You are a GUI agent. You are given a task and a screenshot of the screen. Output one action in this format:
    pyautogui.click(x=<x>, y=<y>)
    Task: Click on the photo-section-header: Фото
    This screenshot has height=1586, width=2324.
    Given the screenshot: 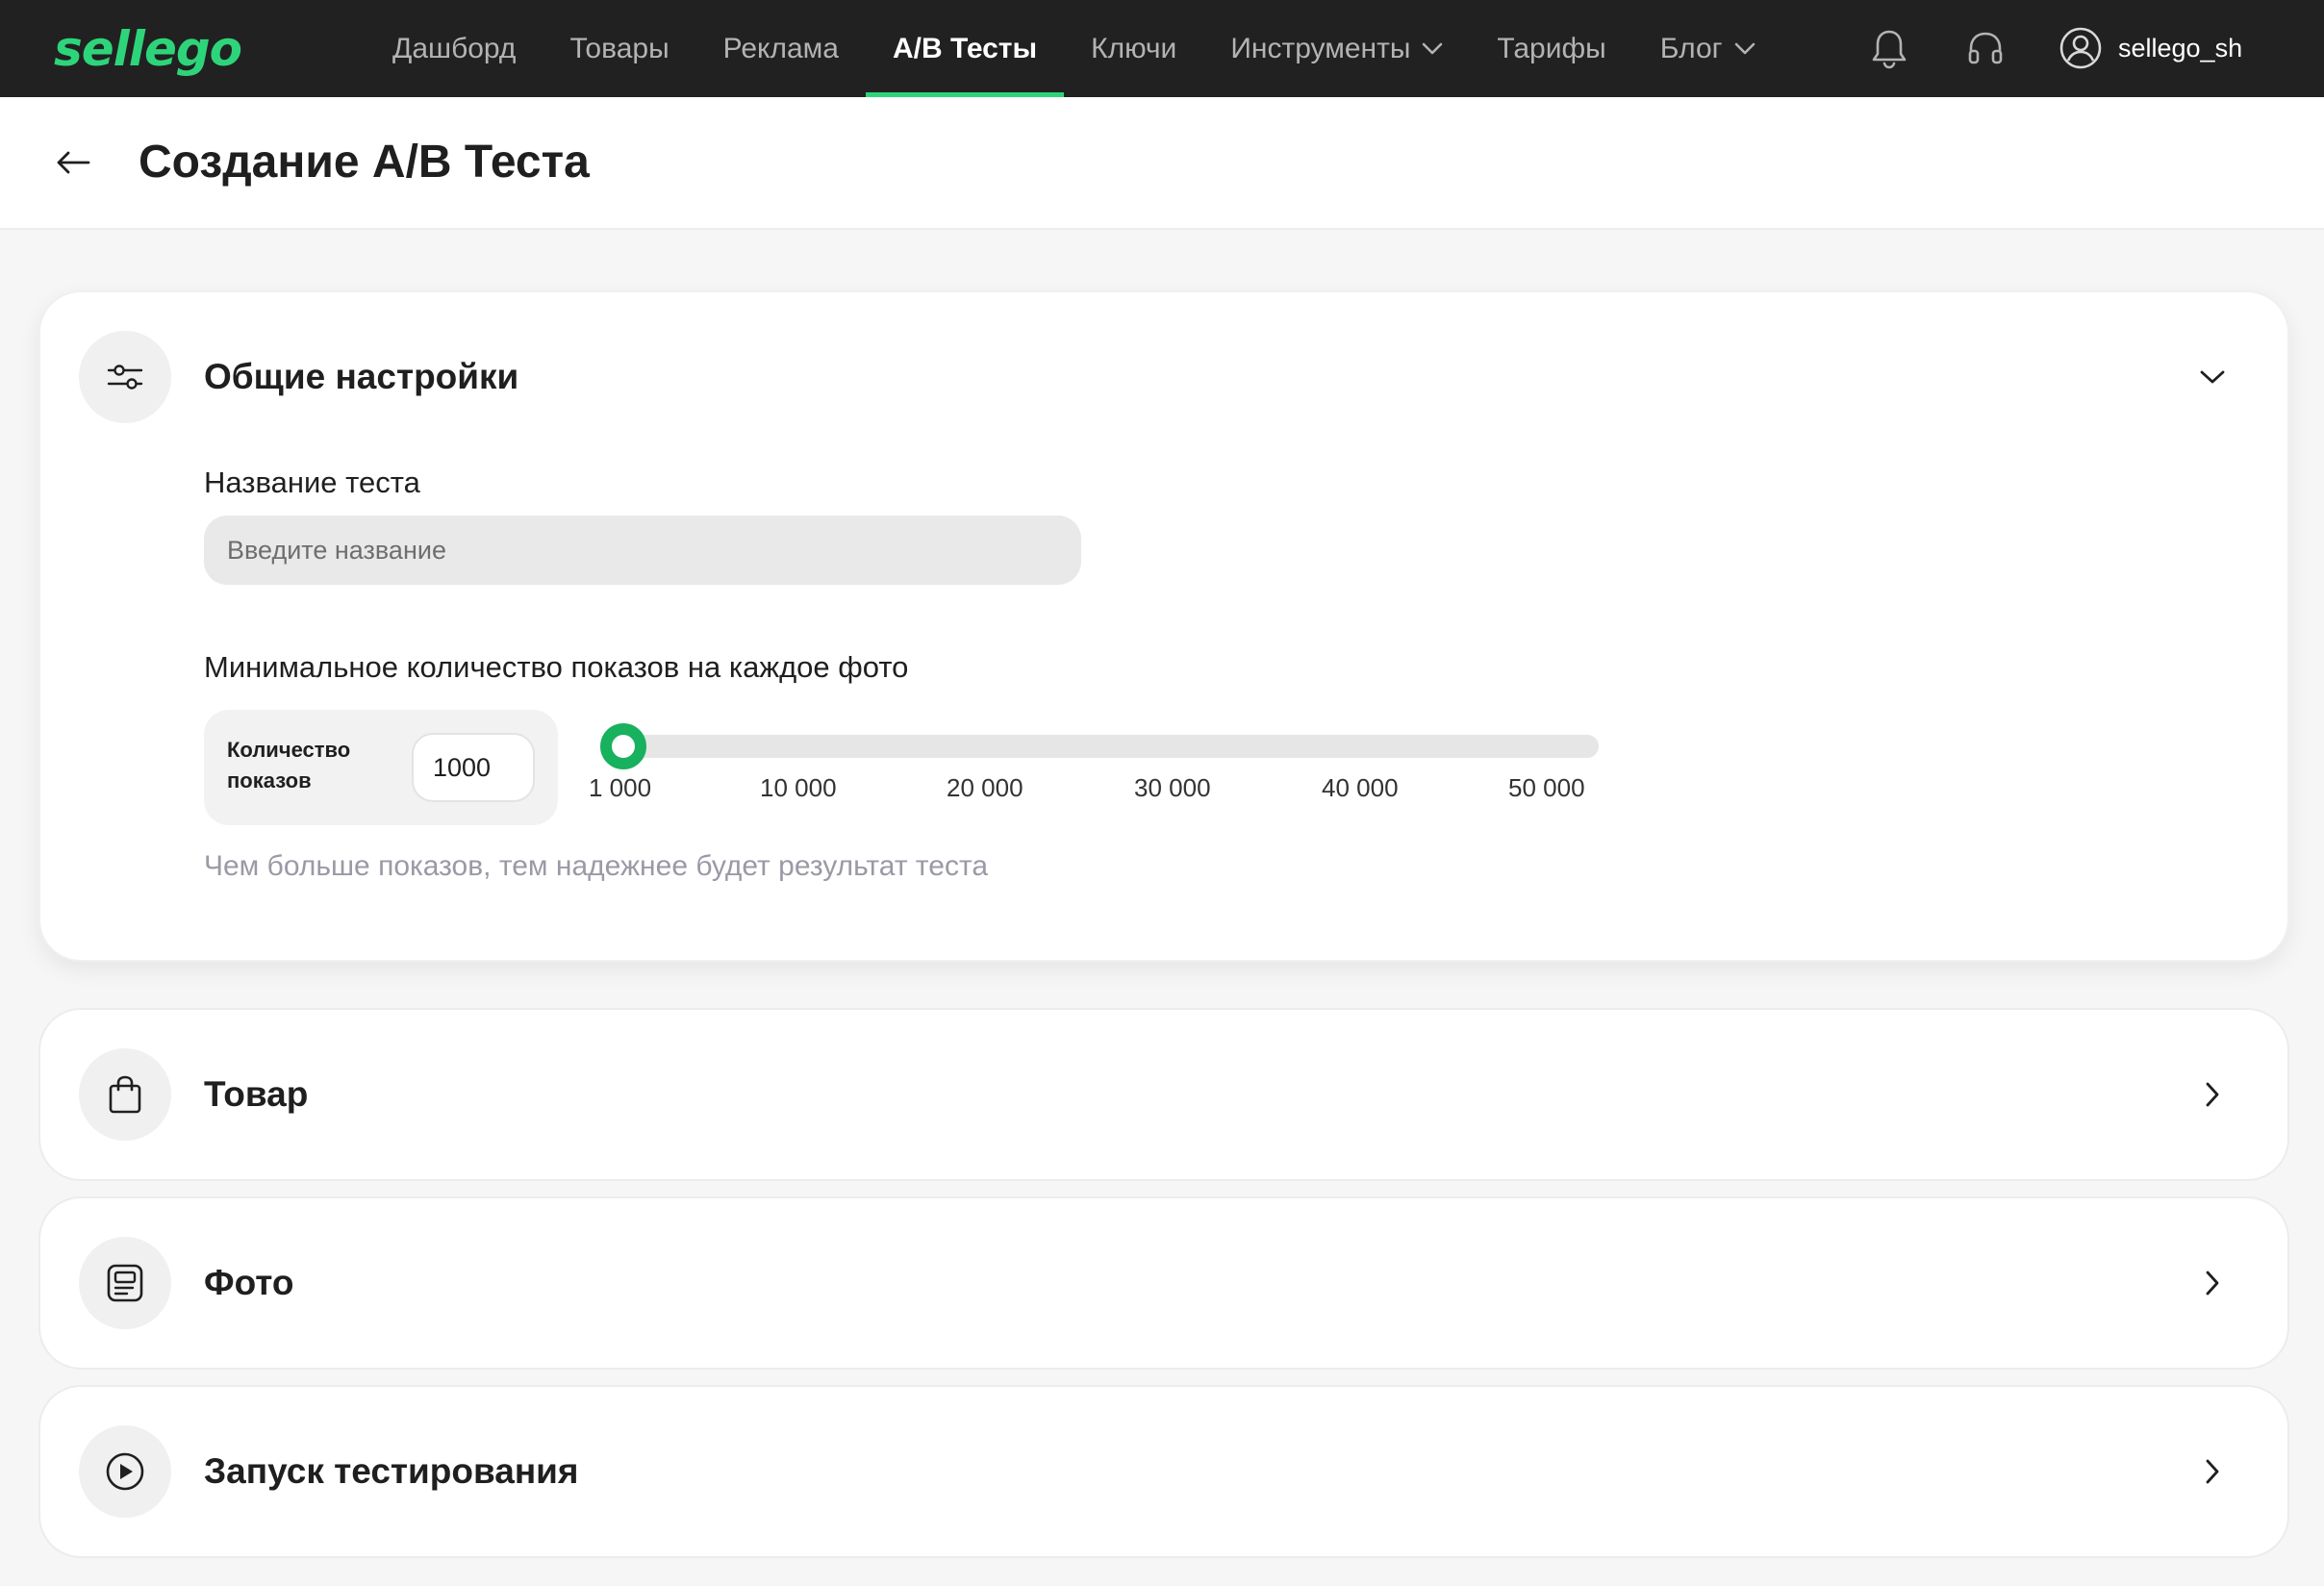 What is the action you would take?
    pyautogui.click(x=1164, y=1283)
    